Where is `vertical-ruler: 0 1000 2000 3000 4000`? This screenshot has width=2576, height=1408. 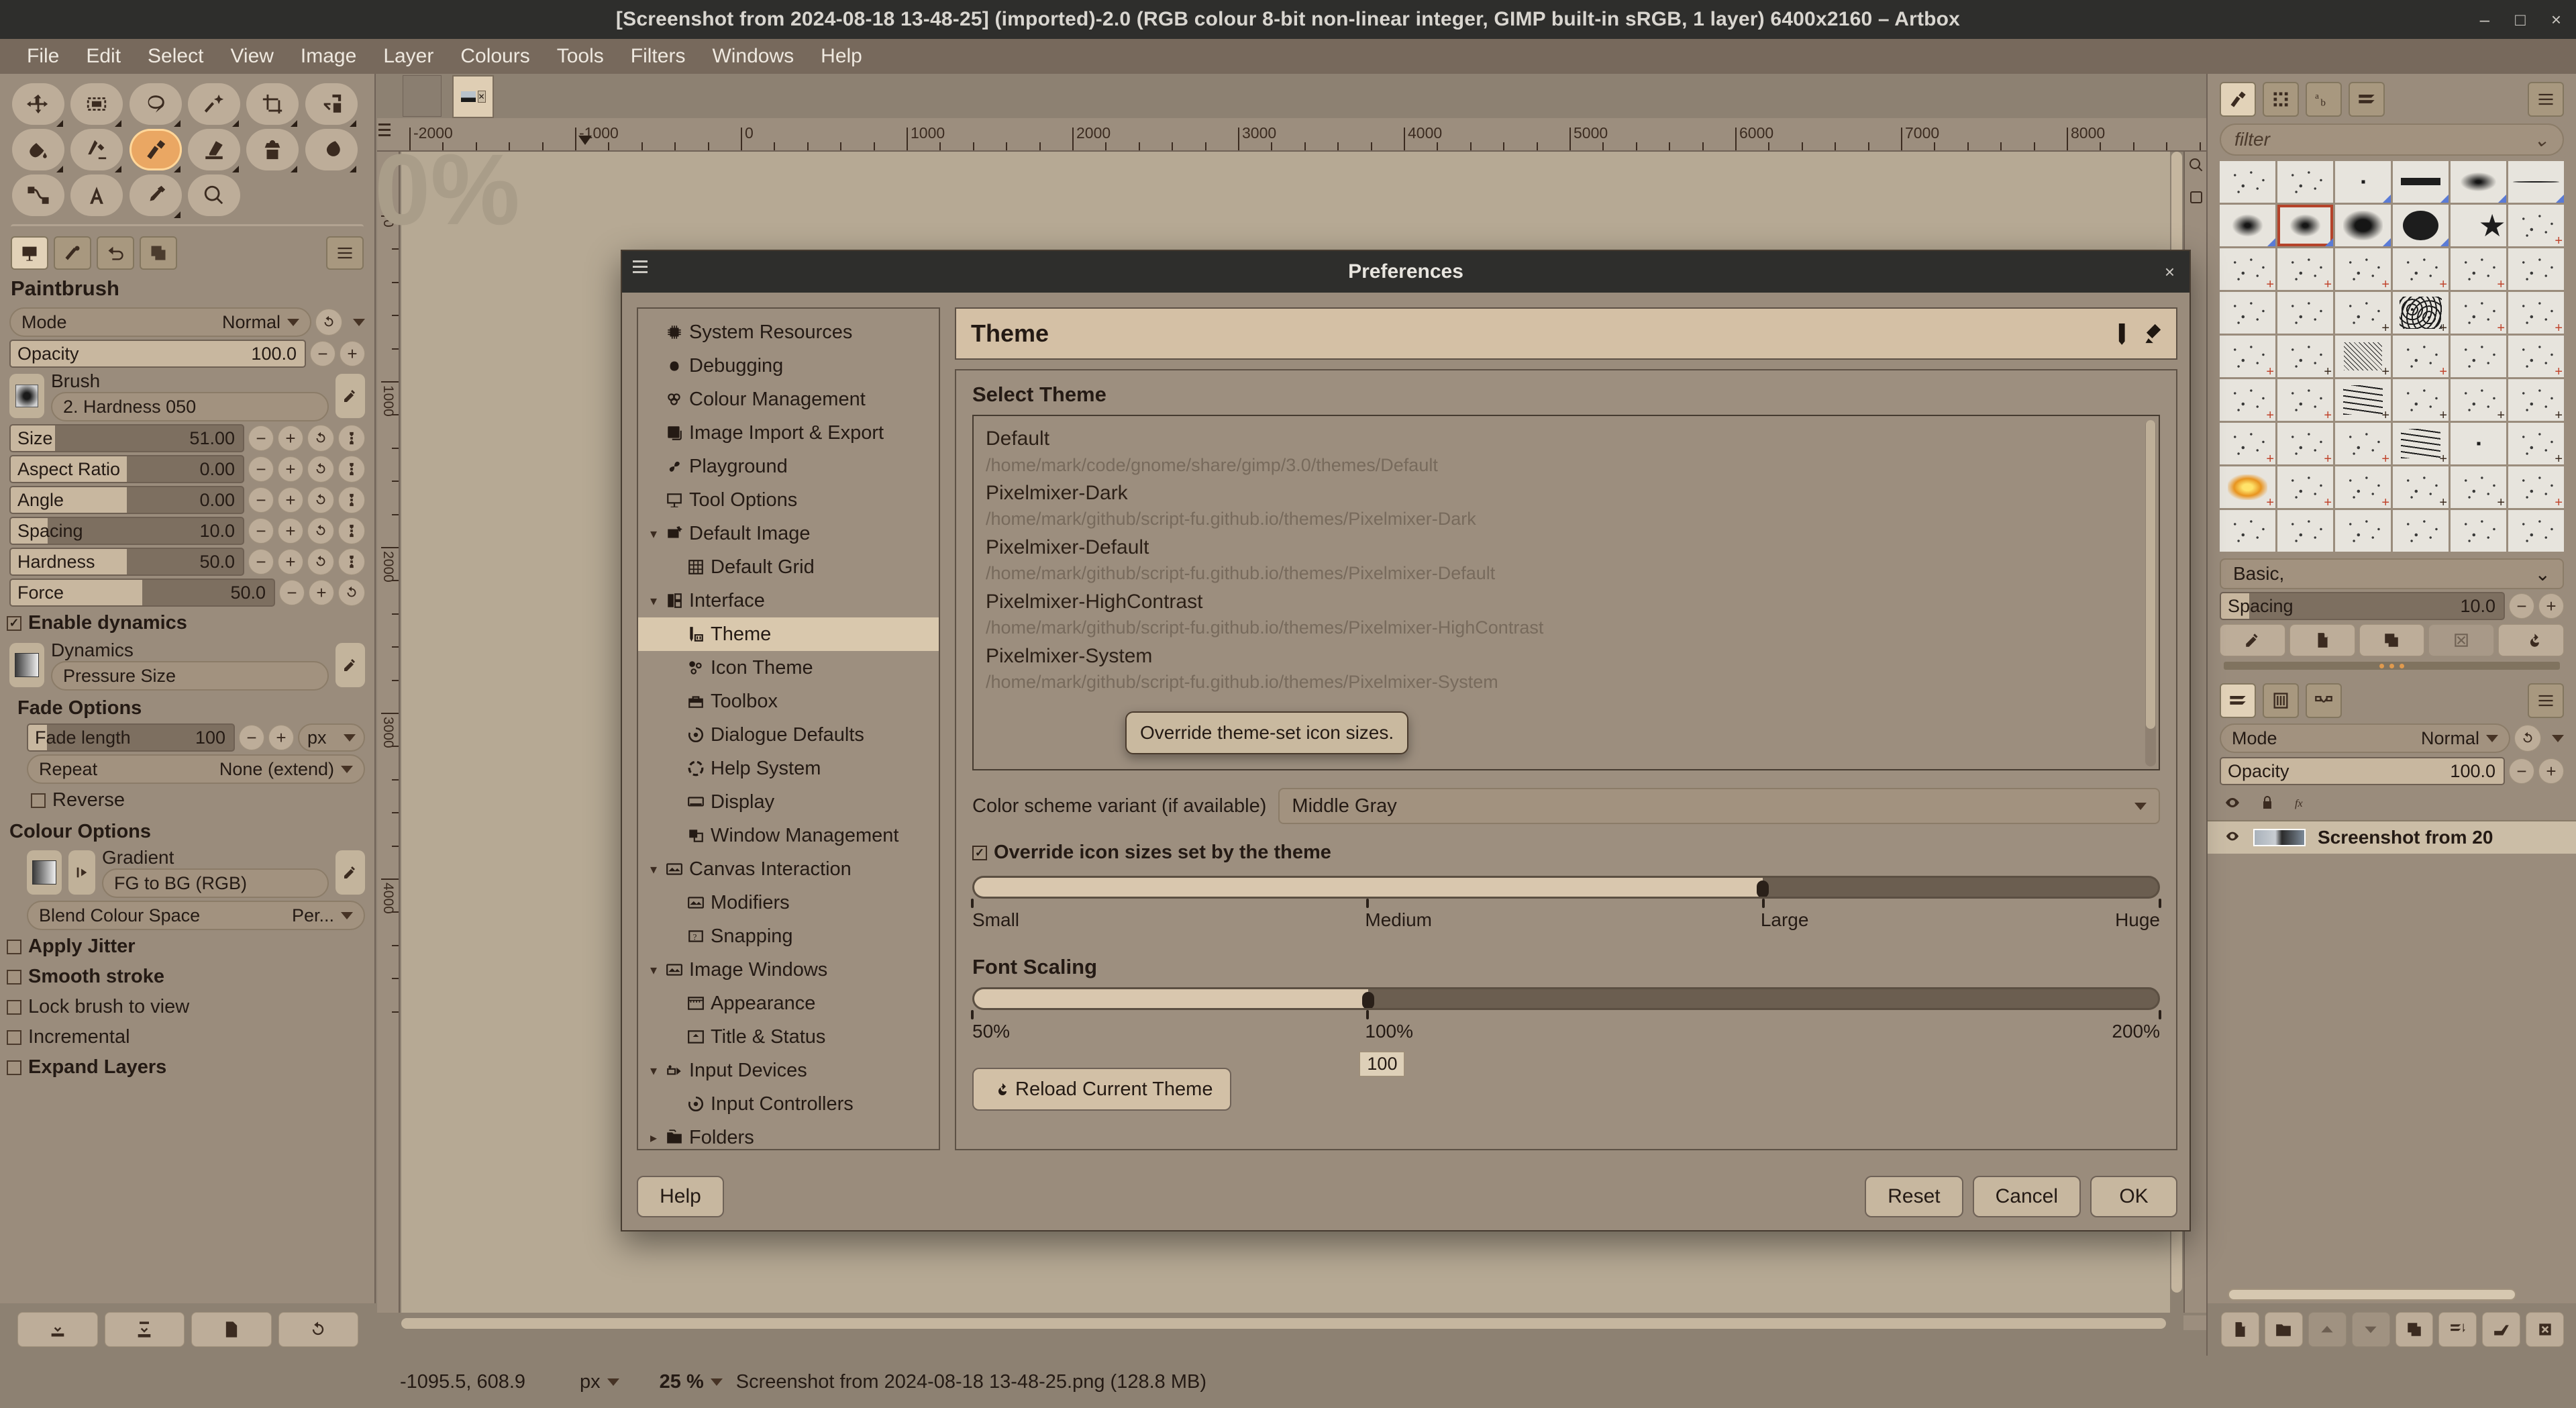 vertical-ruler: 0 1000 2000 3000 4000 is located at coordinates (388, 732).